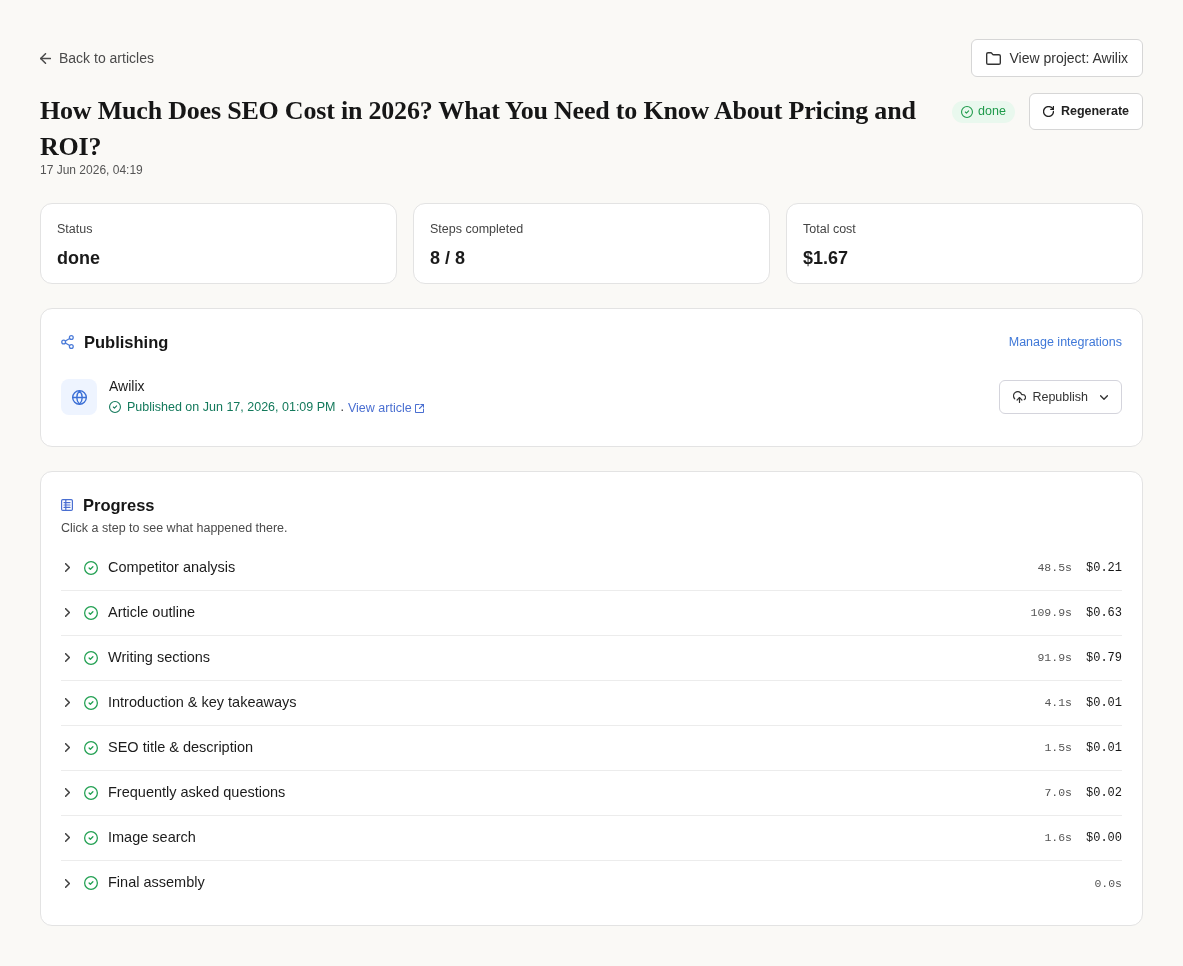 The height and width of the screenshot is (966, 1183). What do you see at coordinates (79, 258) in the screenshot?
I see `stat-value: done` at bounding box center [79, 258].